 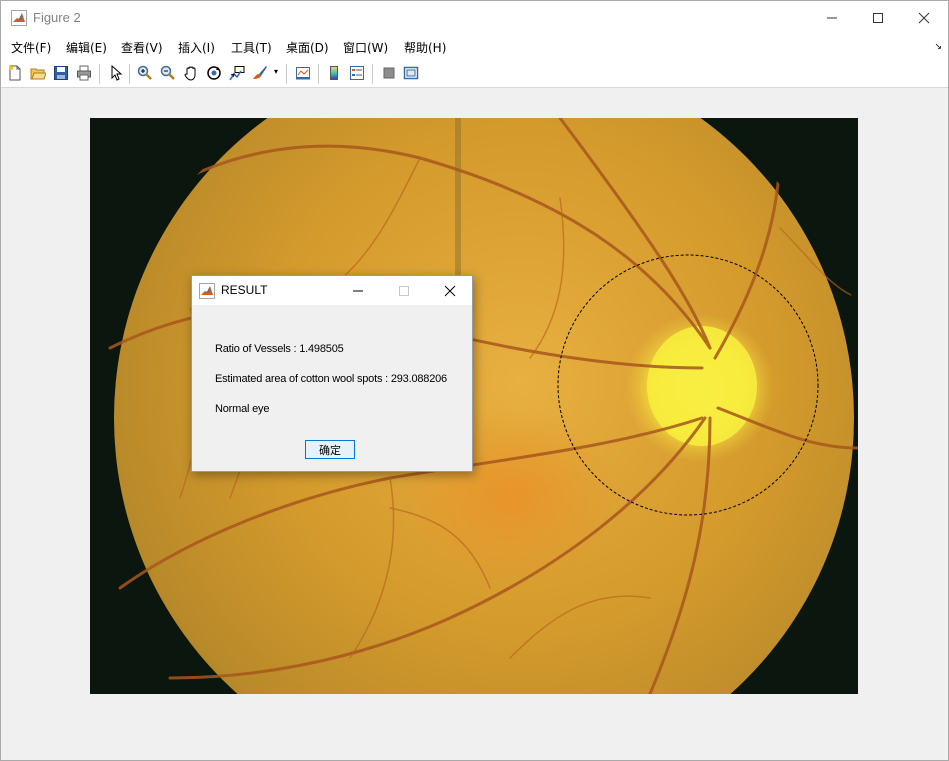 What do you see at coordinates (168, 73) in the screenshot?
I see `zoom-out-icon` at bounding box center [168, 73].